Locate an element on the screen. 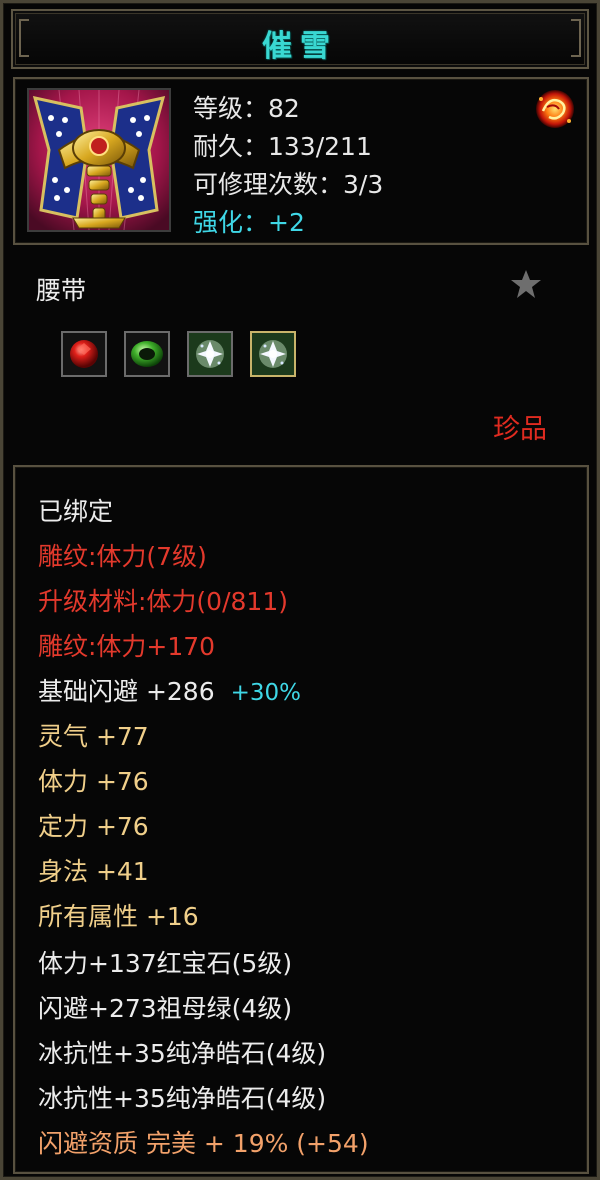  belt-item-icon is located at coordinates (99, 160).